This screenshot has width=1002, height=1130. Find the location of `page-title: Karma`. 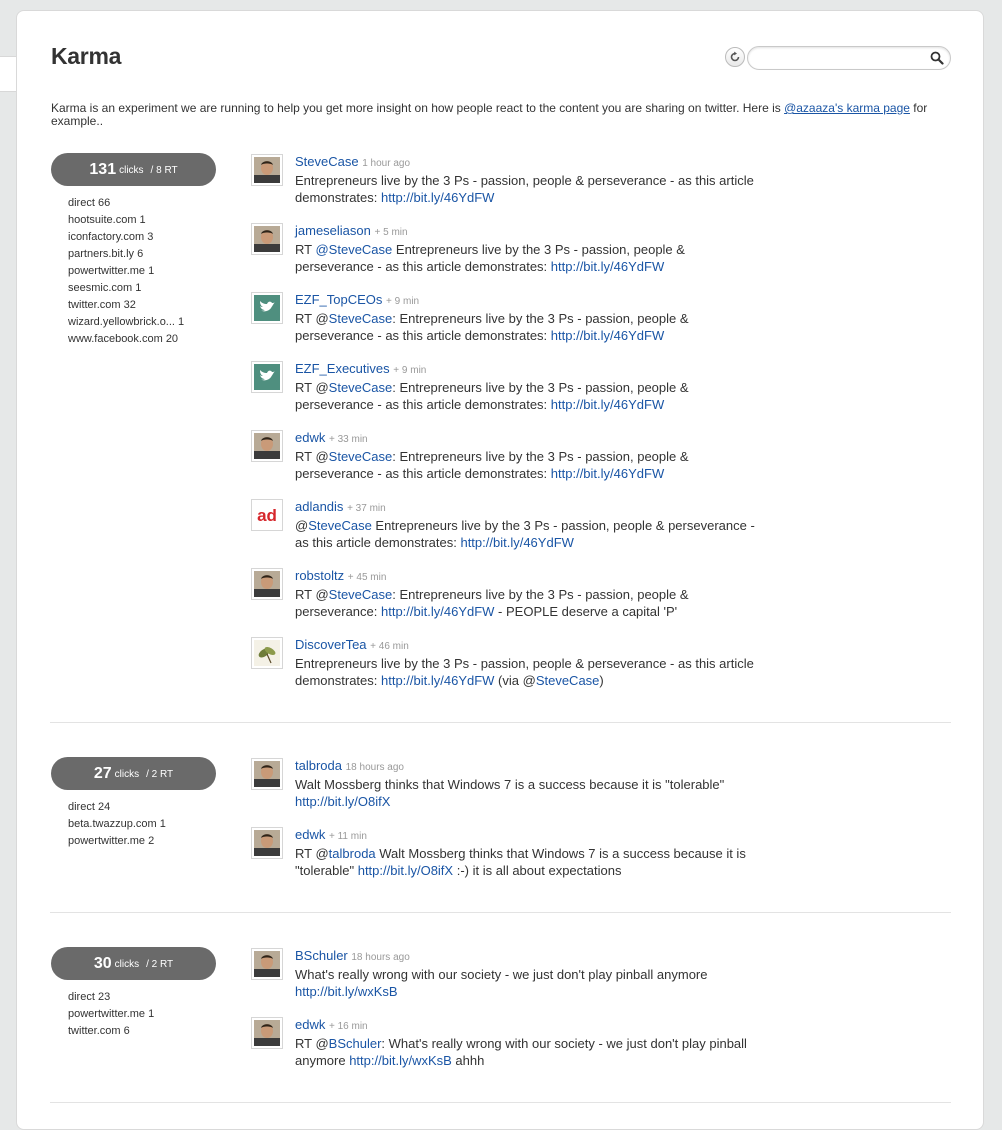

page-title: Karma is located at coordinates (86, 56).